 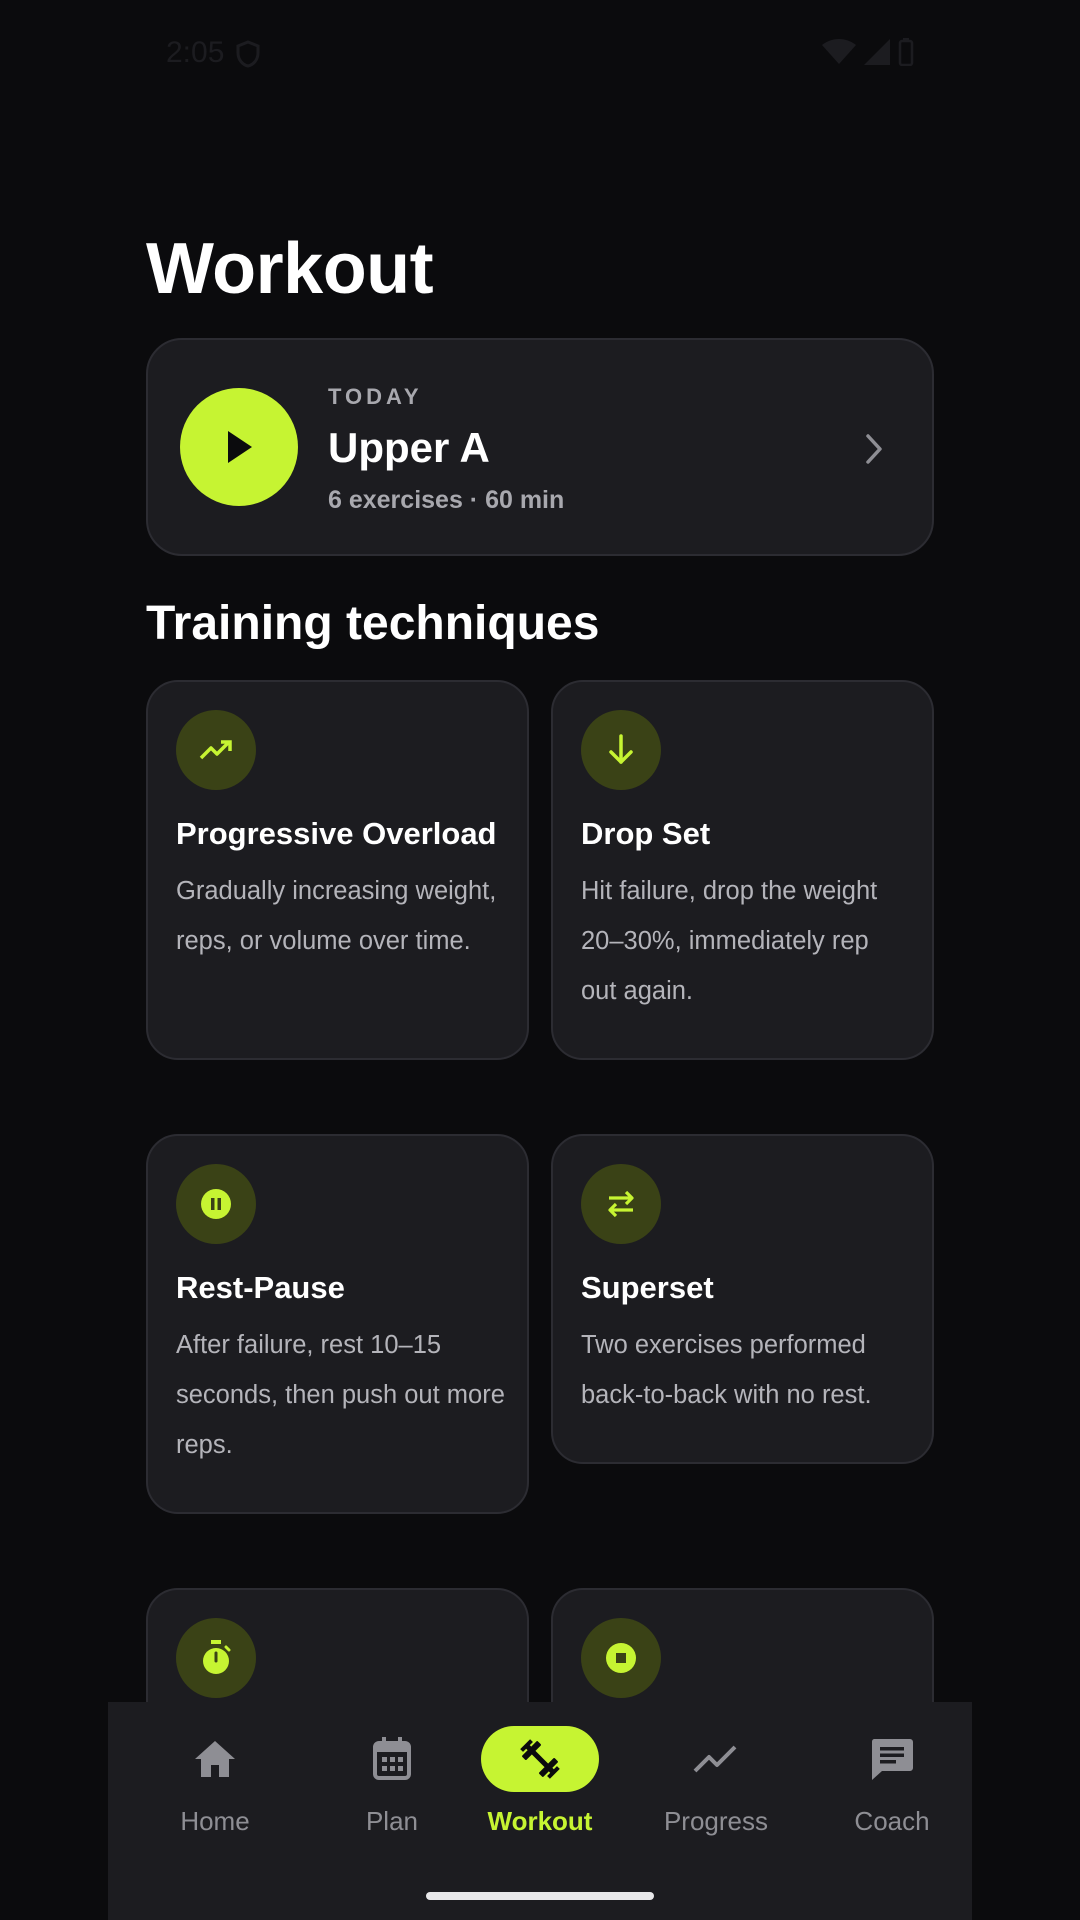 I want to click on nav-item-progress: Progress, so click(x=716, y=1782).